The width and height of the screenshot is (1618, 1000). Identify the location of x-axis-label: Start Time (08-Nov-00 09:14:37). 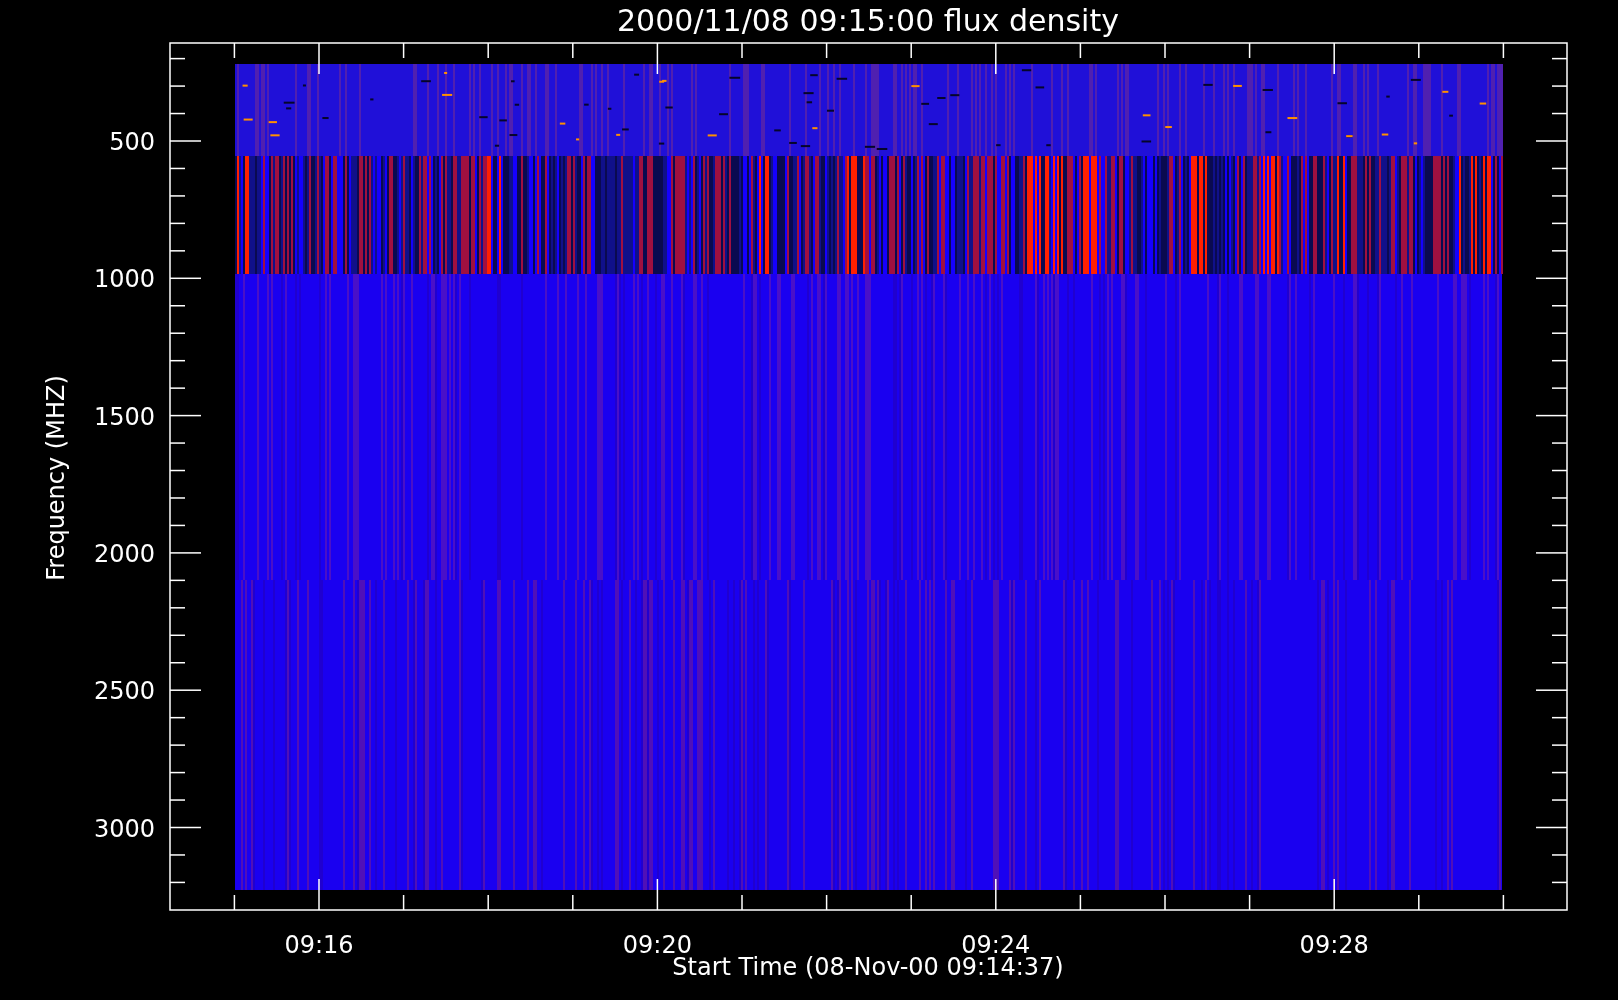
(868, 967).